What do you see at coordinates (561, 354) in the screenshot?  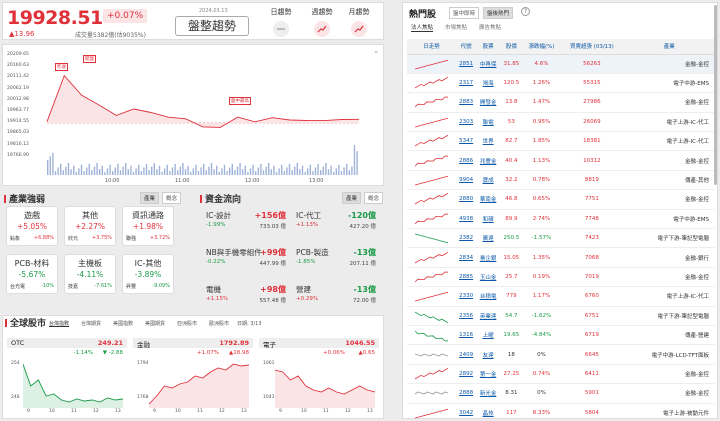 I see `table-row: 2409 友達 18 0% 6645 電子中游-LCD-TFT面板` at bounding box center [561, 354].